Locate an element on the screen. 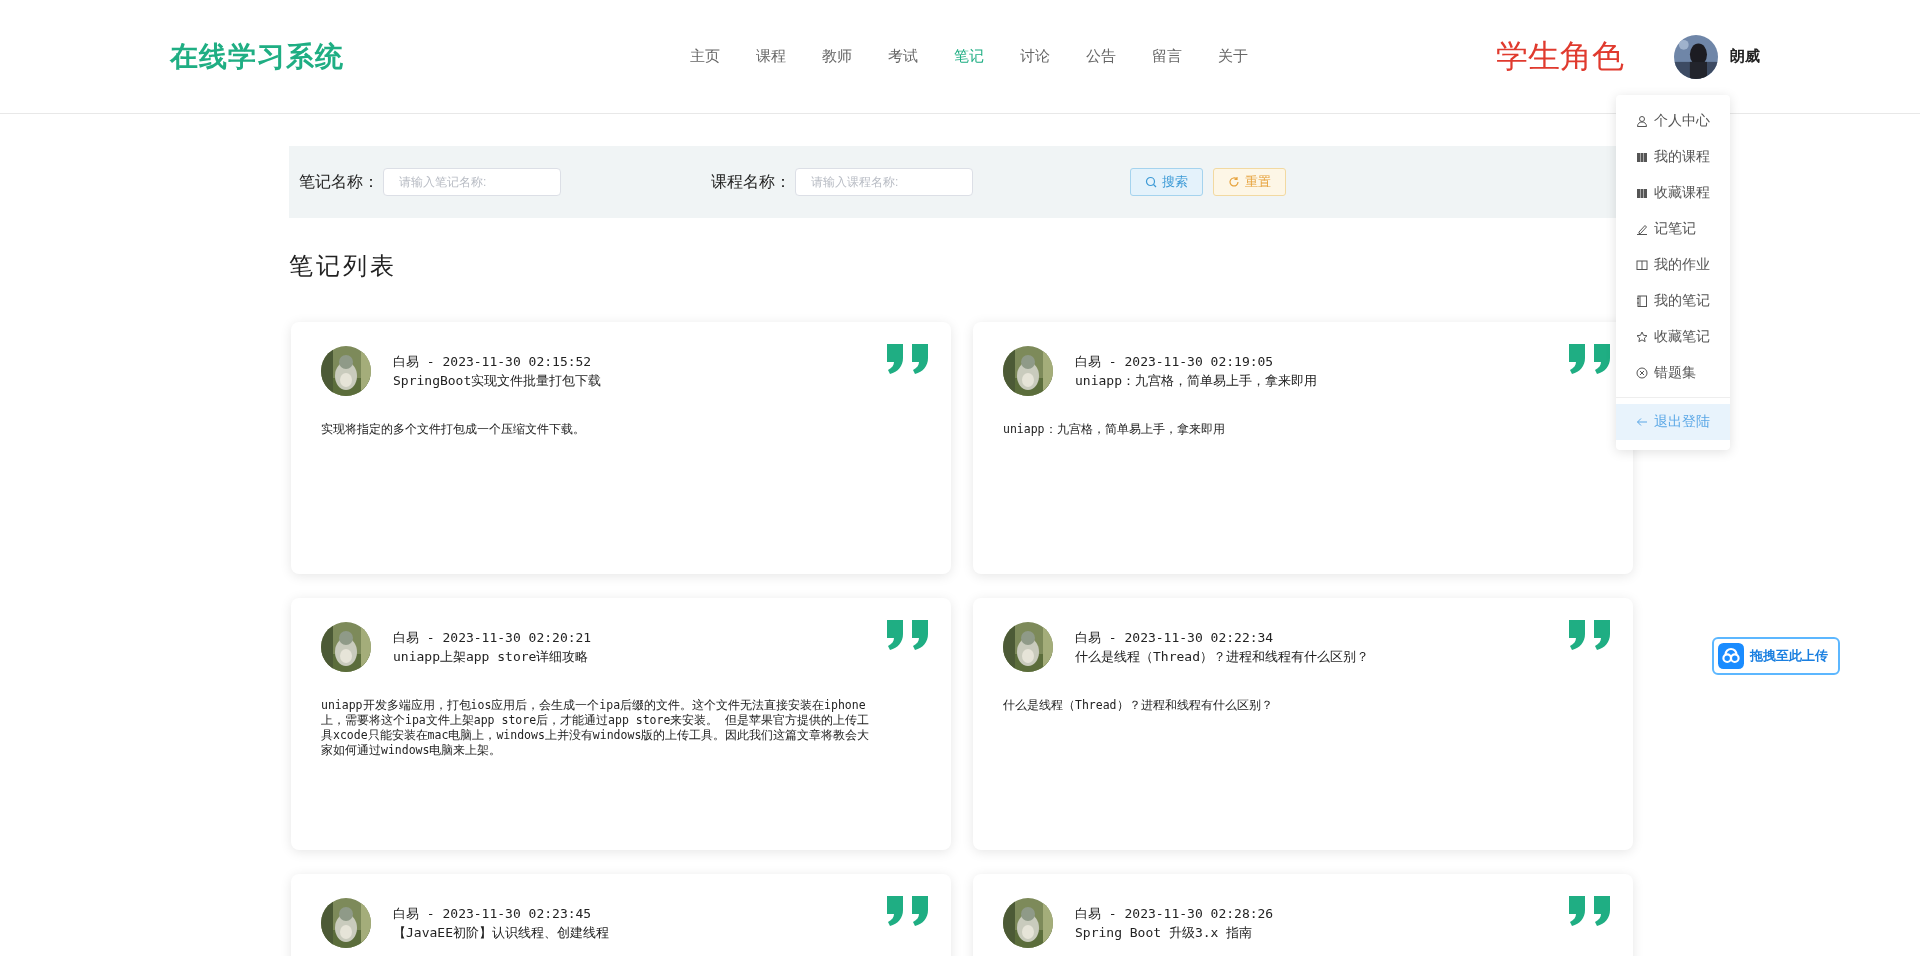 The image size is (1920, 956). note-summary: uniapp：九宫格，简单易上手，拿来即用 is located at coordinates (1114, 429).